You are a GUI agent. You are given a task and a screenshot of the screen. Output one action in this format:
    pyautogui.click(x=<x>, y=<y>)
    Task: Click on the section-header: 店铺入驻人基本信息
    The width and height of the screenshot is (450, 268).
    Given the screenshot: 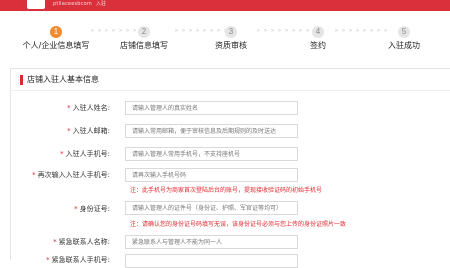 What is the action you would take?
    pyautogui.click(x=230, y=80)
    